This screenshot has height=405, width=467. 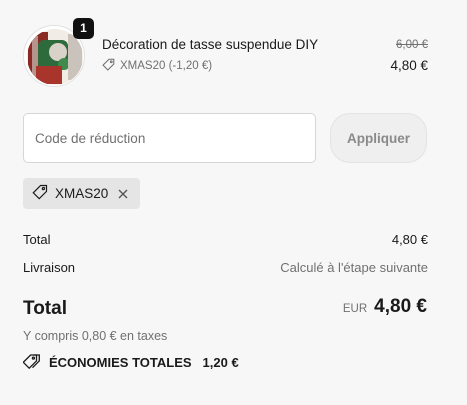 I want to click on currency-code: EUR, so click(x=355, y=309).